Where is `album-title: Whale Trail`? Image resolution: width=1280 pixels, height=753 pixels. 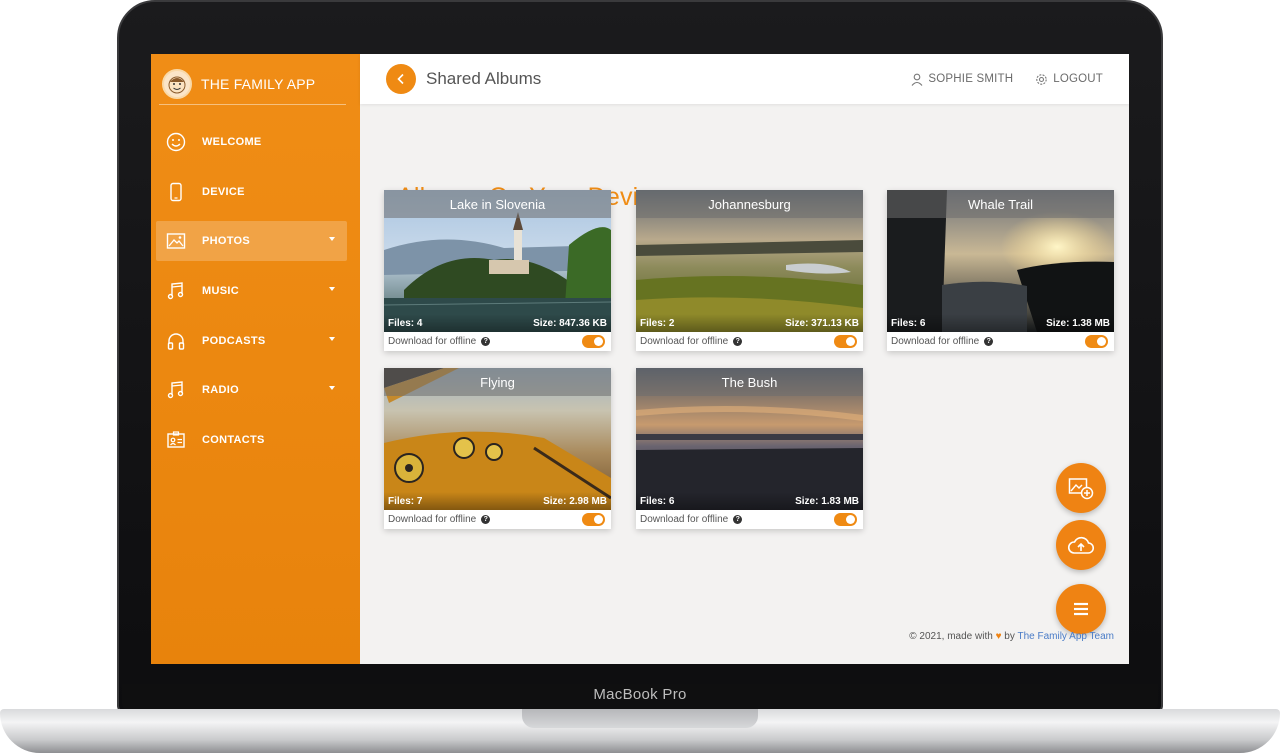
album-title: Whale Trail is located at coordinates (1000, 204).